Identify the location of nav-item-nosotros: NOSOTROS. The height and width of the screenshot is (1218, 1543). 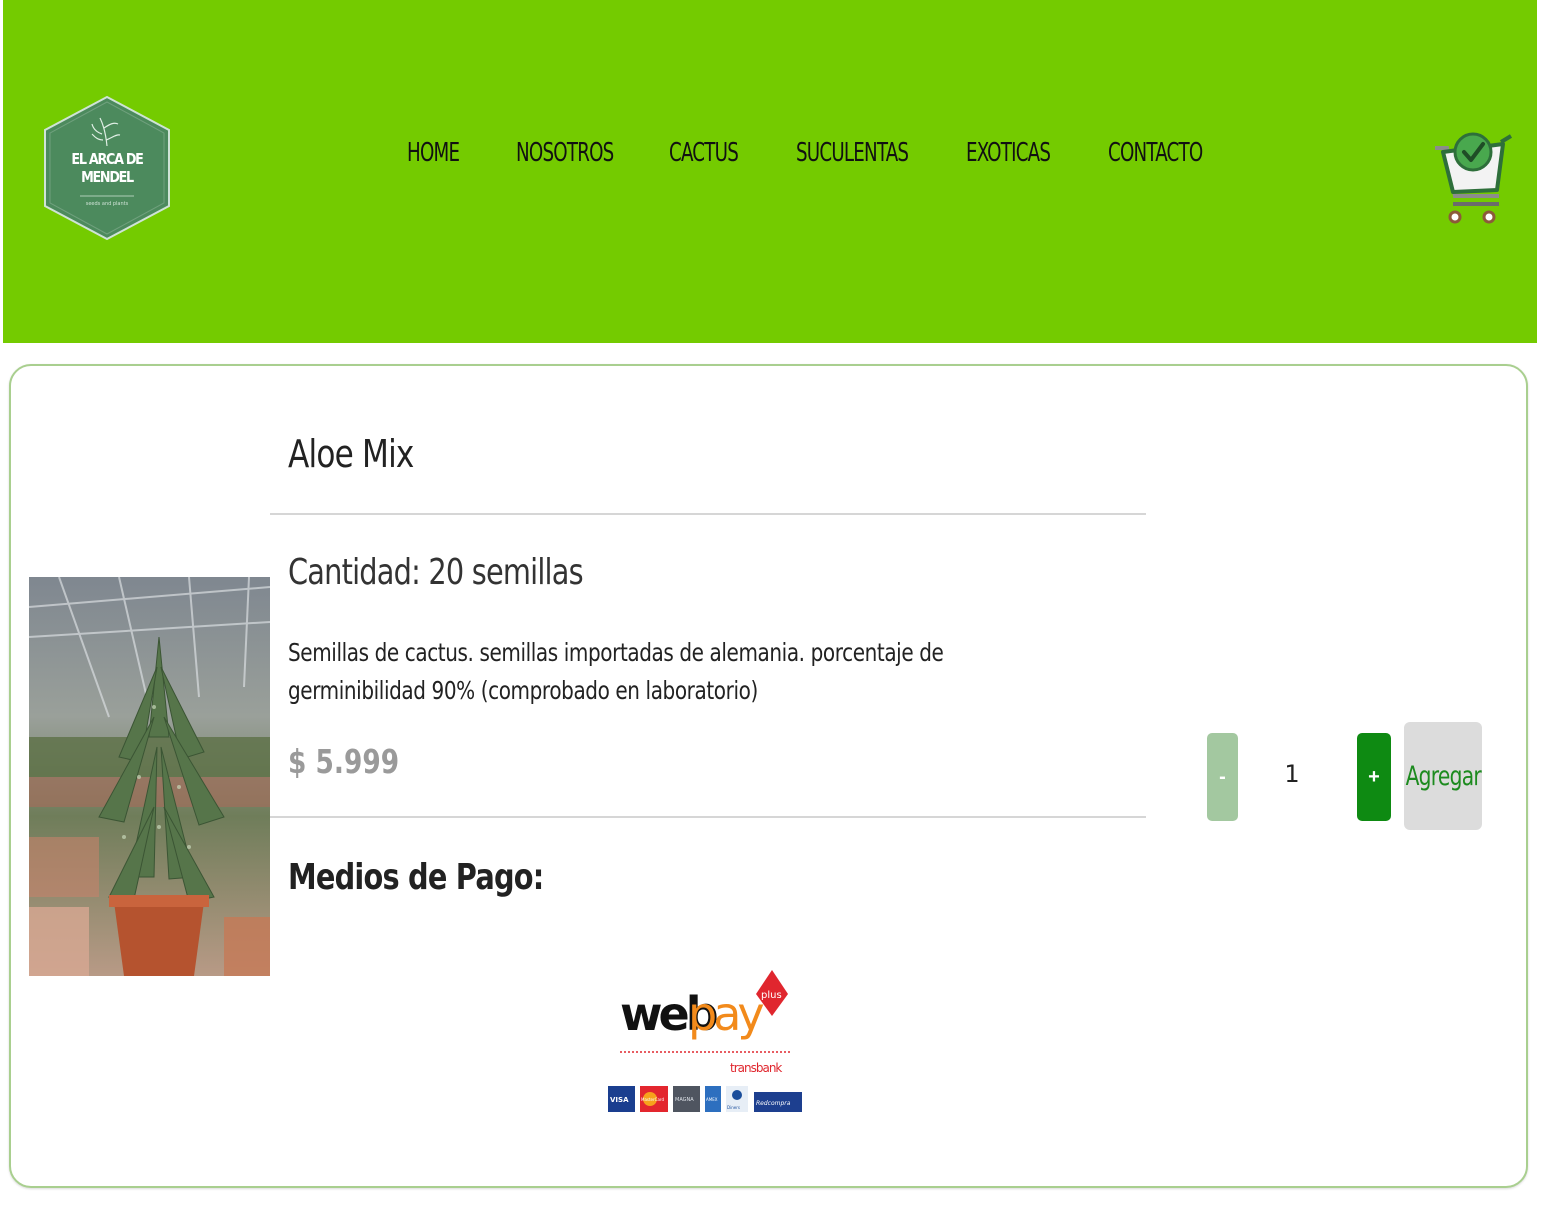
(565, 153).